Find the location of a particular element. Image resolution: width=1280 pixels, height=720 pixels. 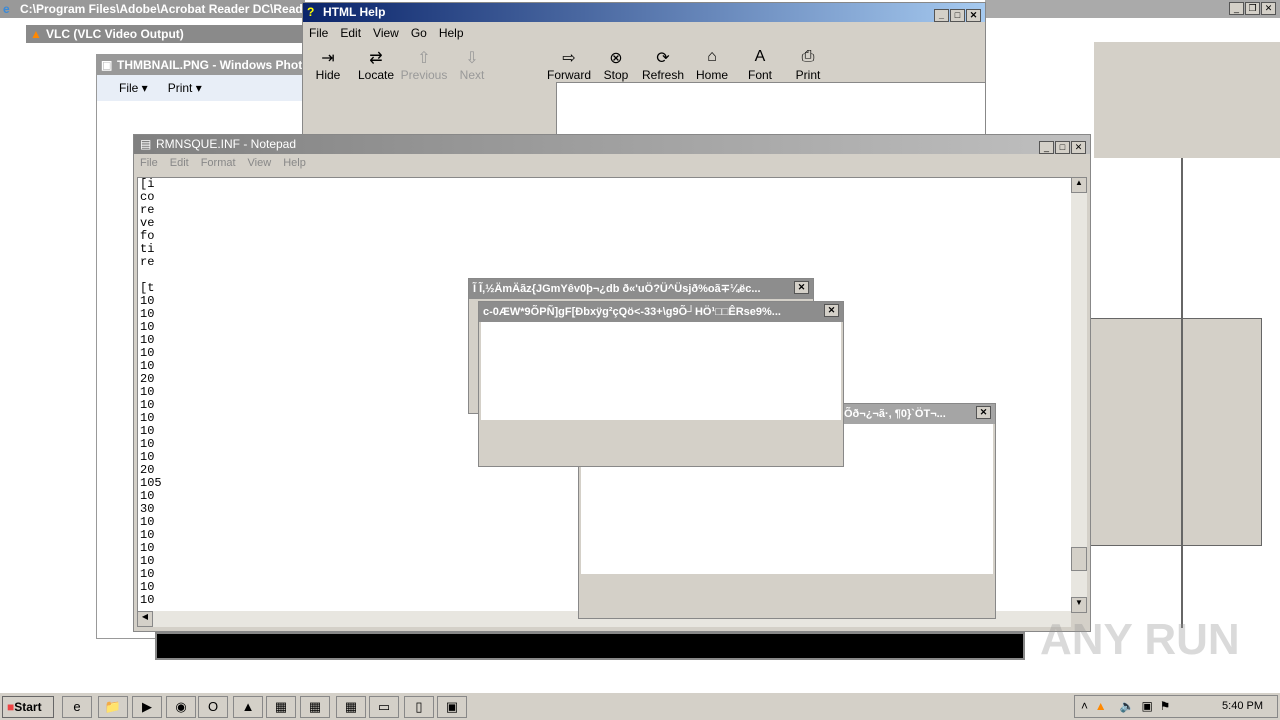

calculator-icon: ▦ is located at coordinates (351, 706).